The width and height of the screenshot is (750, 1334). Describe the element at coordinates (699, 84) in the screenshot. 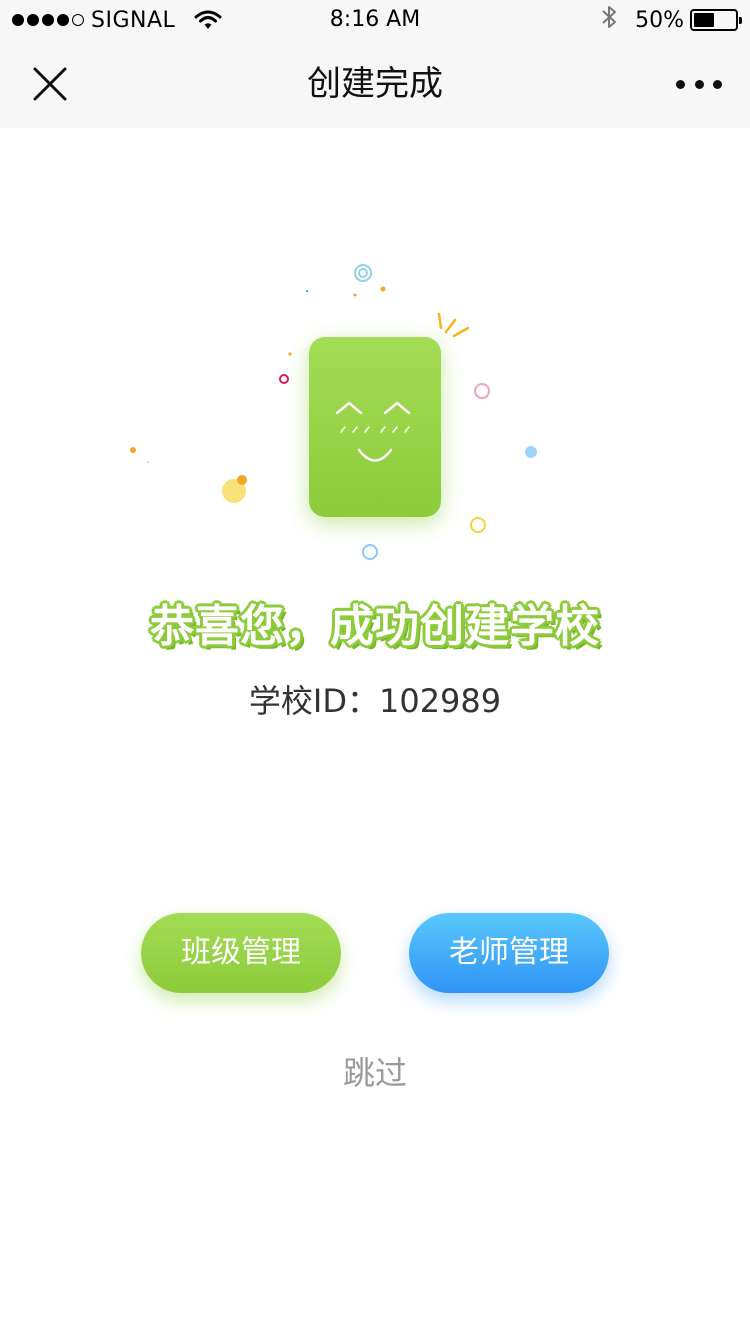

I see `more-icon` at that location.